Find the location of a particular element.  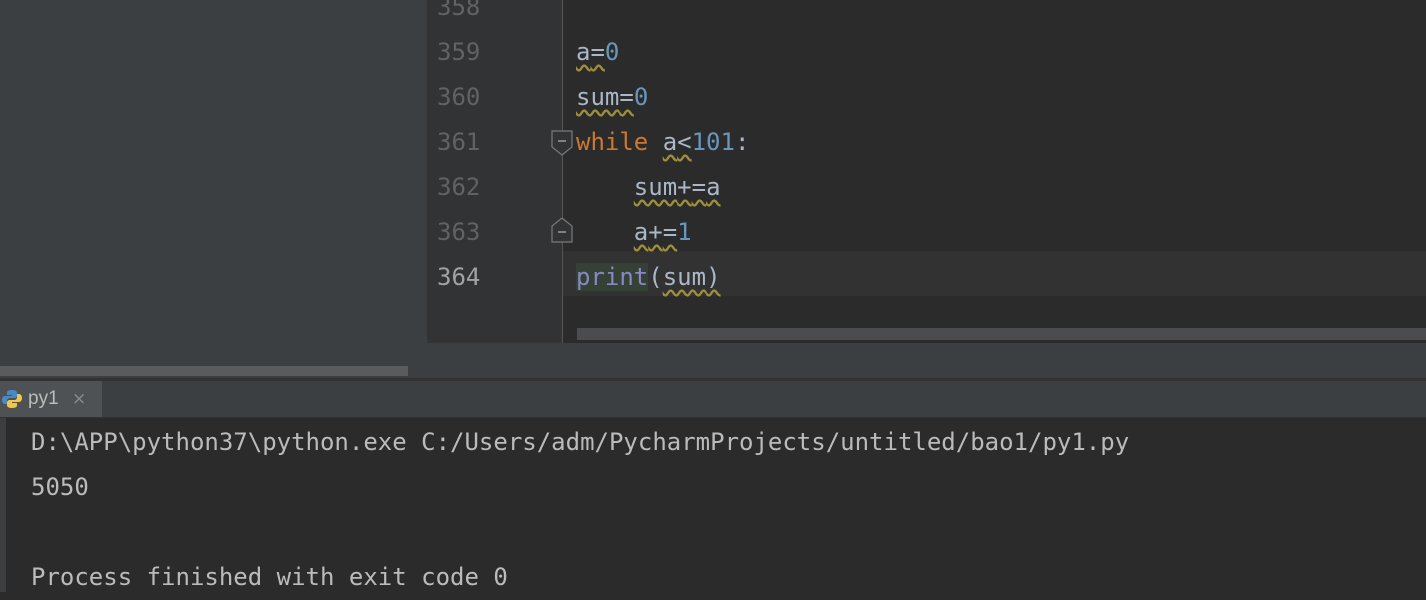

python-icon is located at coordinates (12, 399).